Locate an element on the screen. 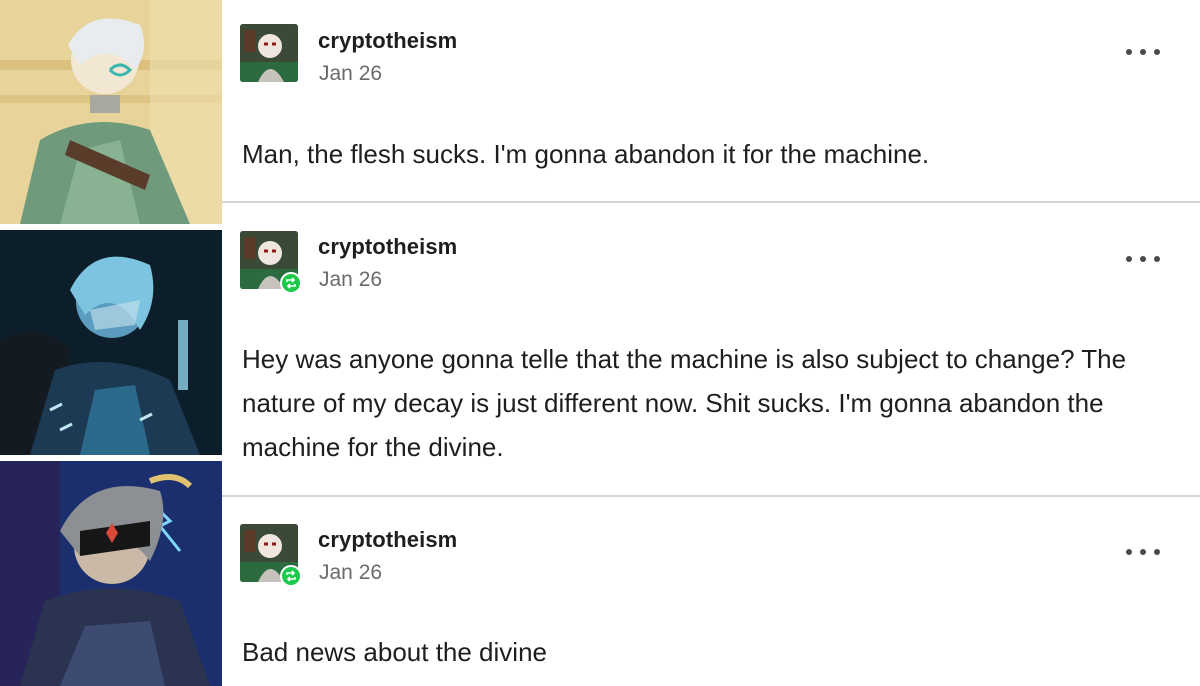 The width and height of the screenshot is (1200, 686). post-text: Bad news about the divine is located at coordinates (394, 652).